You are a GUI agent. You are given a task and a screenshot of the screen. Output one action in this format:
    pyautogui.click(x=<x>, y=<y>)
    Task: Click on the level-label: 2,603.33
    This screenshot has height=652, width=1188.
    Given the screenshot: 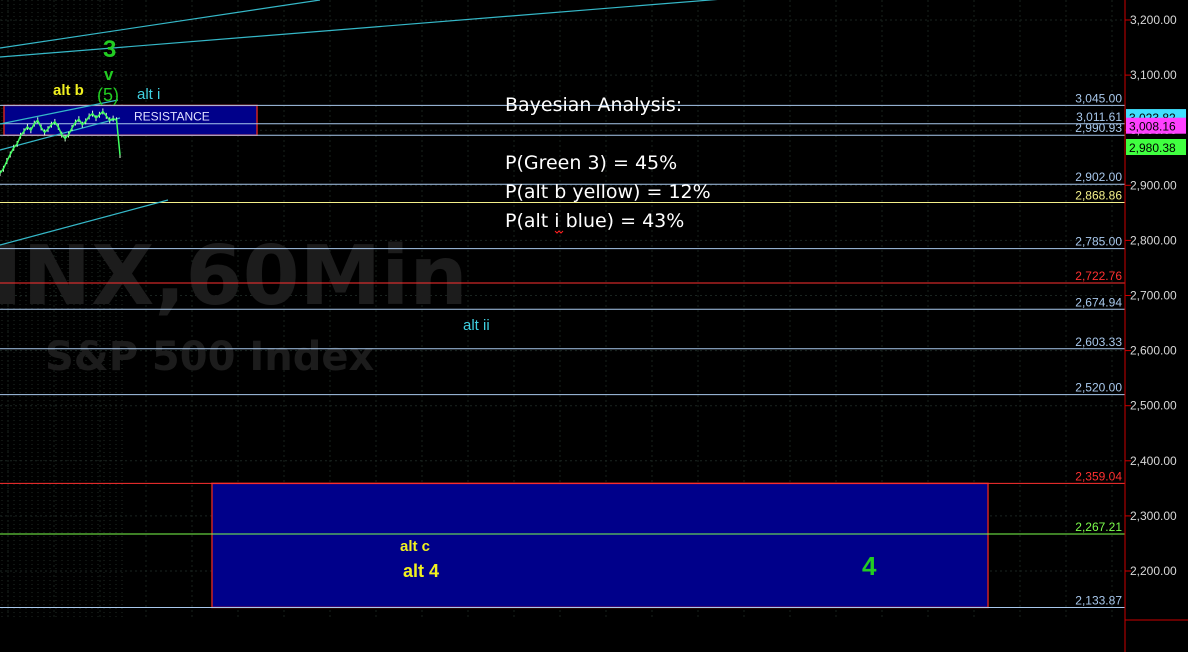 What is the action you would take?
    pyautogui.click(x=1098, y=342)
    